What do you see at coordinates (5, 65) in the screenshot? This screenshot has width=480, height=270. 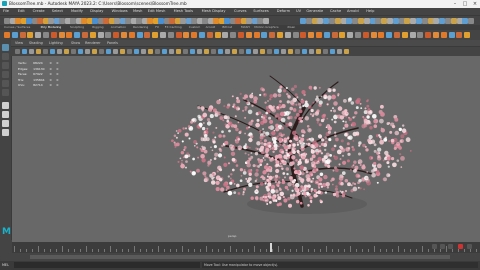 I see `paint-tool-icon` at bounding box center [5, 65].